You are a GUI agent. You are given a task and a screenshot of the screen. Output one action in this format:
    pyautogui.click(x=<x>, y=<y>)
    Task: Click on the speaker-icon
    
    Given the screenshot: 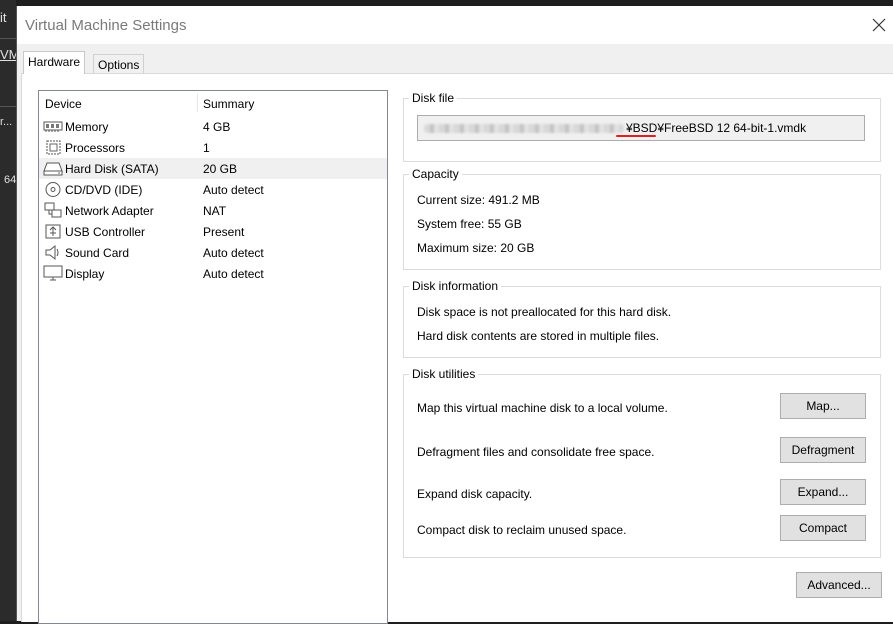 What is the action you would take?
    pyautogui.click(x=52, y=252)
    